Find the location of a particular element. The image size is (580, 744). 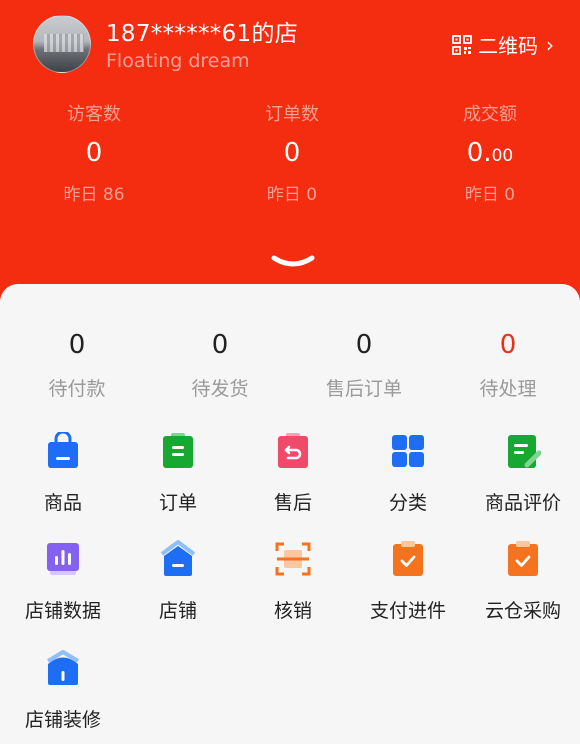

tool-shop: 店铺 is located at coordinates (178, 581).